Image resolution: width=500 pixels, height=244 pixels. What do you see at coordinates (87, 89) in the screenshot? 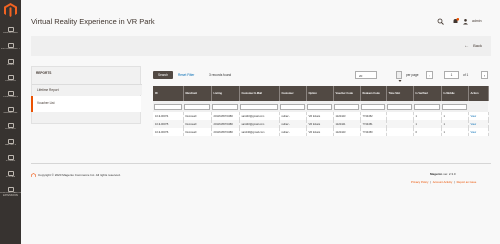
I see `tab-lifetime-report: Lifetime Report` at bounding box center [87, 89].